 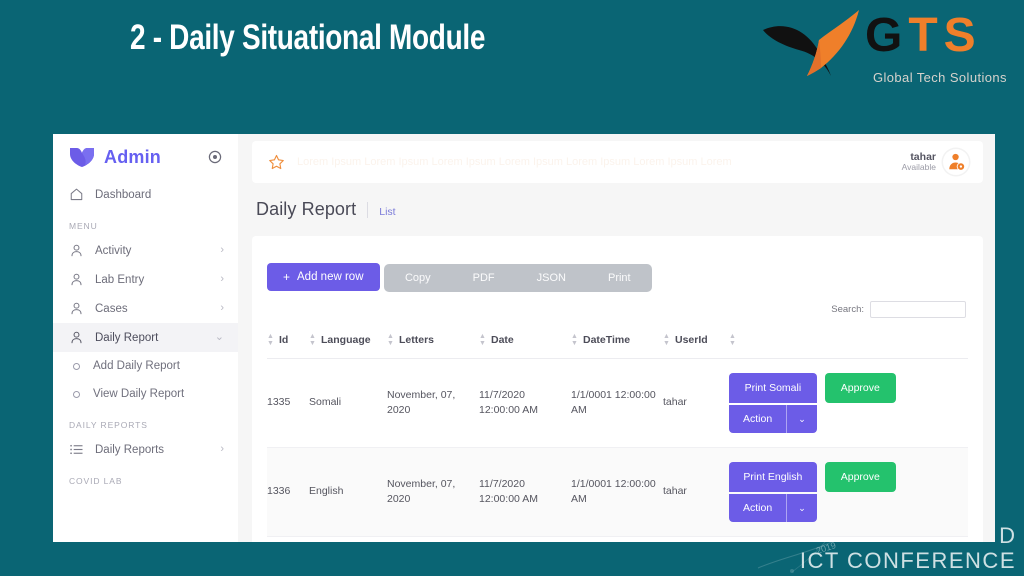 I want to click on column-header-userid-label: UserId, so click(x=691, y=339).